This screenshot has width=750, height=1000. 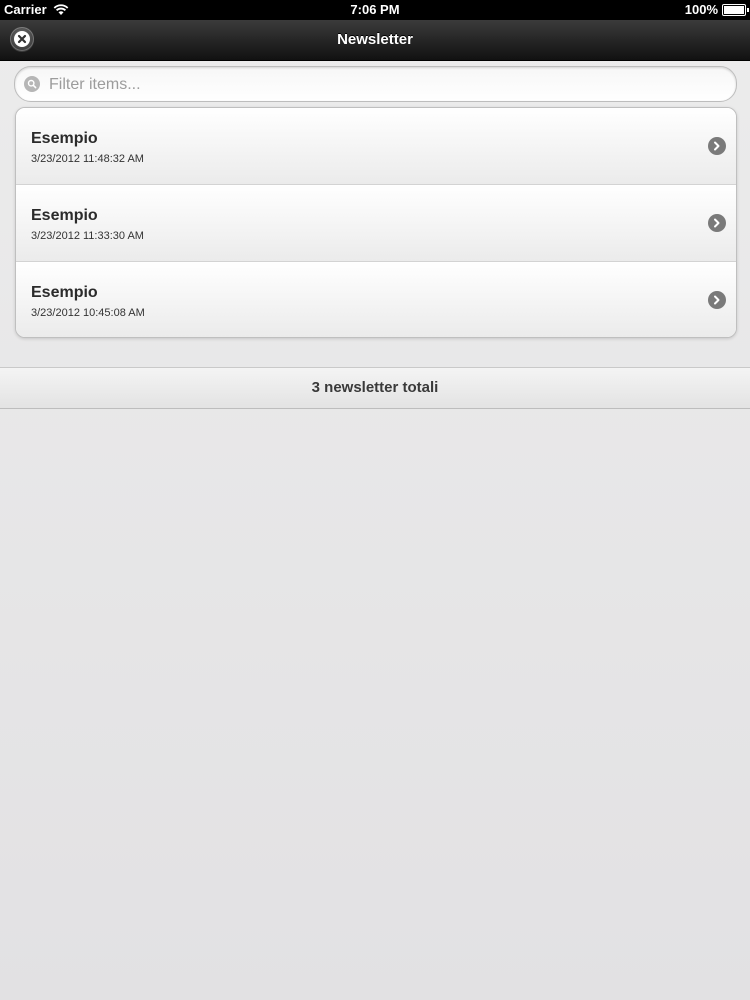 I want to click on item-date: 3/23/2012 11:48:32 AM, so click(x=87, y=159).